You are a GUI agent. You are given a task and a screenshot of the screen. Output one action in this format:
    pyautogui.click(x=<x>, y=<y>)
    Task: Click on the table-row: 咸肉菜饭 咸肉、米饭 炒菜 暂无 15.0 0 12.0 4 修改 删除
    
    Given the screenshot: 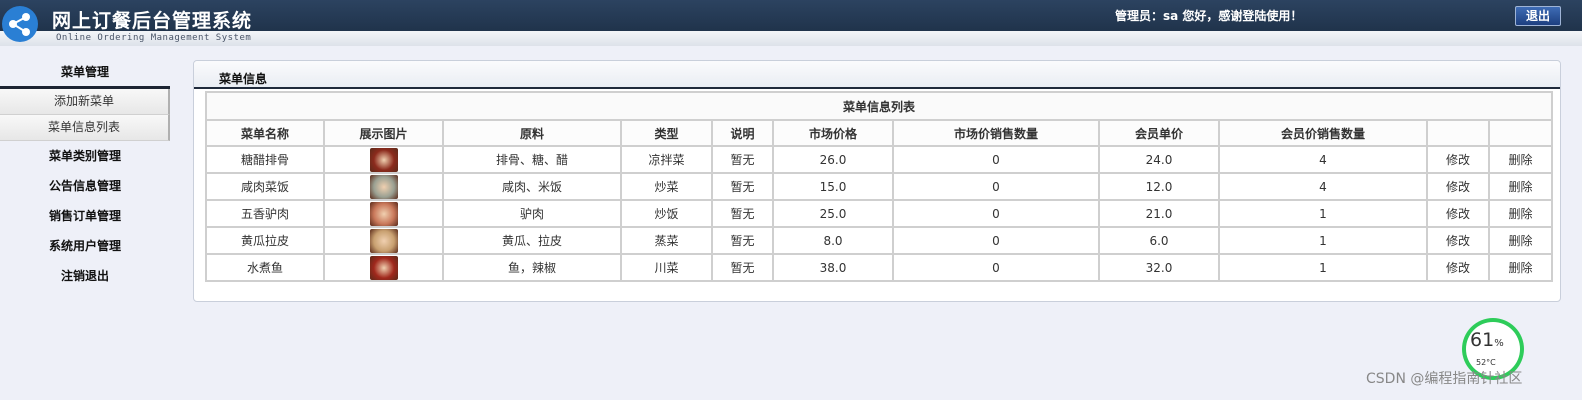 What is the action you would take?
    pyautogui.click(x=879, y=186)
    